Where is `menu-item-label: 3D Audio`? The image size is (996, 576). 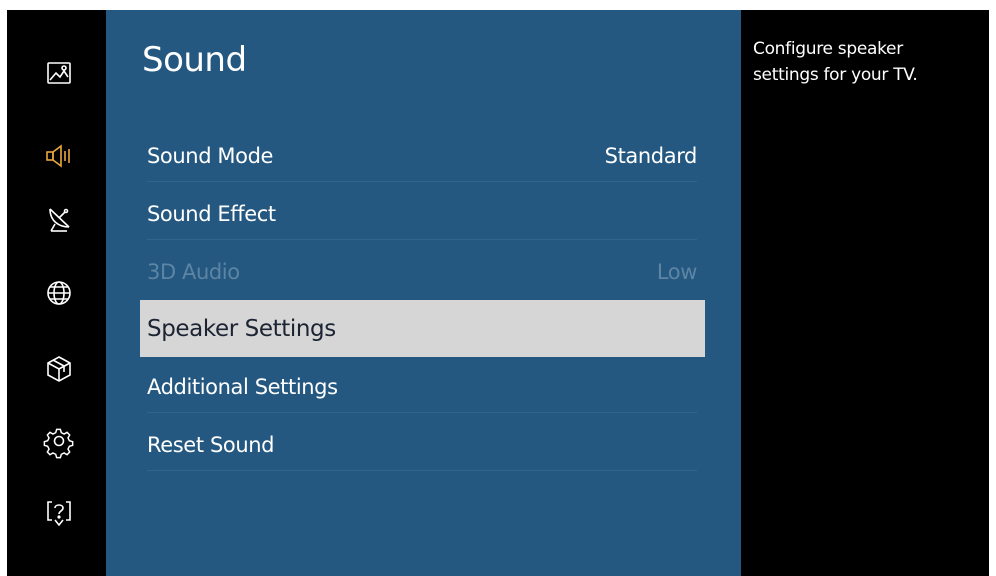
menu-item-label: 3D Audio is located at coordinates (193, 272).